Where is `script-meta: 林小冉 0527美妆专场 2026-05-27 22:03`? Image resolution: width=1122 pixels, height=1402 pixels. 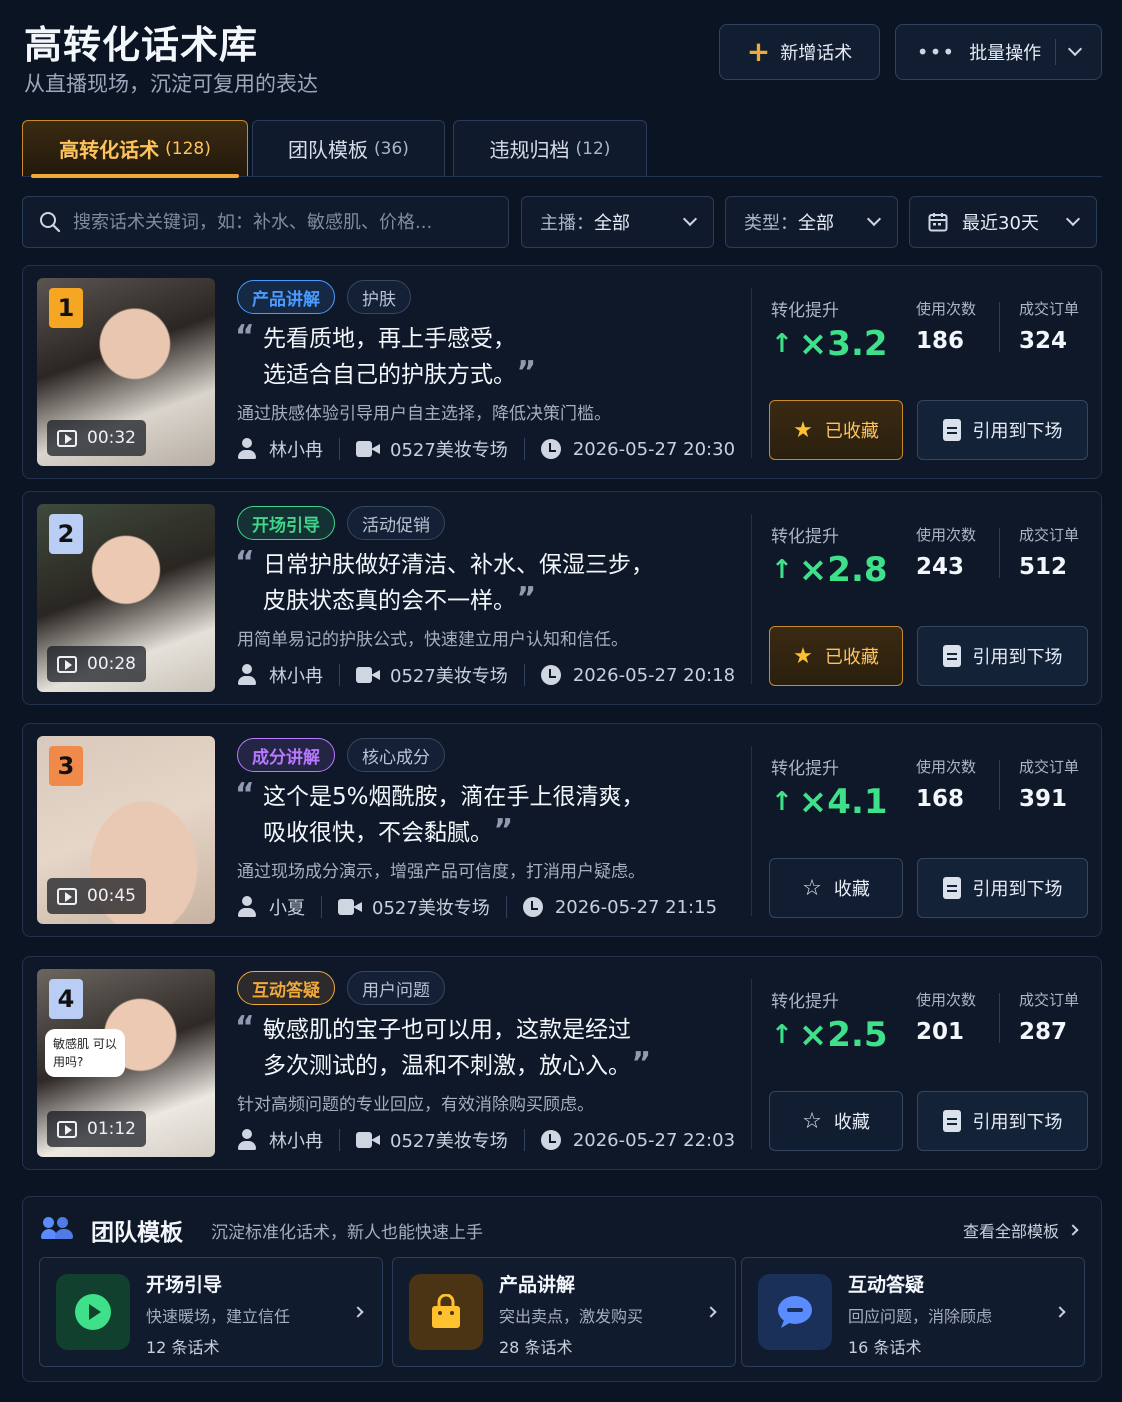 script-meta: 林小冉 0527美妆专场 2026-05-27 22:03 is located at coordinates (486, 1140).